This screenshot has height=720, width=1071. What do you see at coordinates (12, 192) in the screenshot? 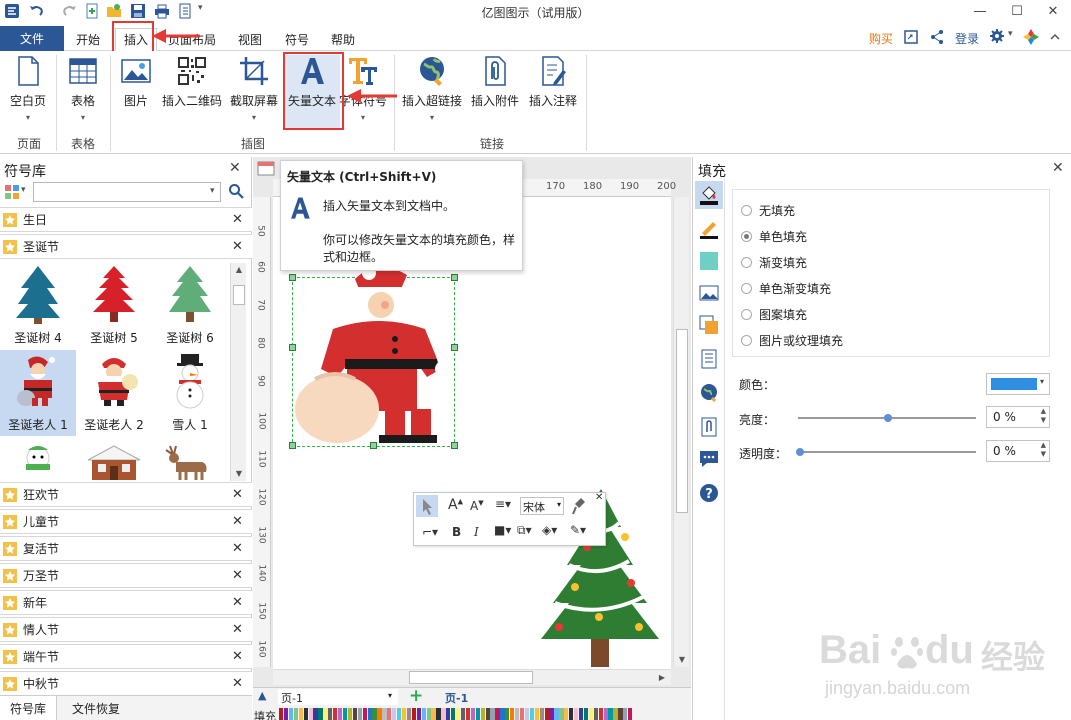
I see `library-menu-icon` at bounding box center [12, 192].